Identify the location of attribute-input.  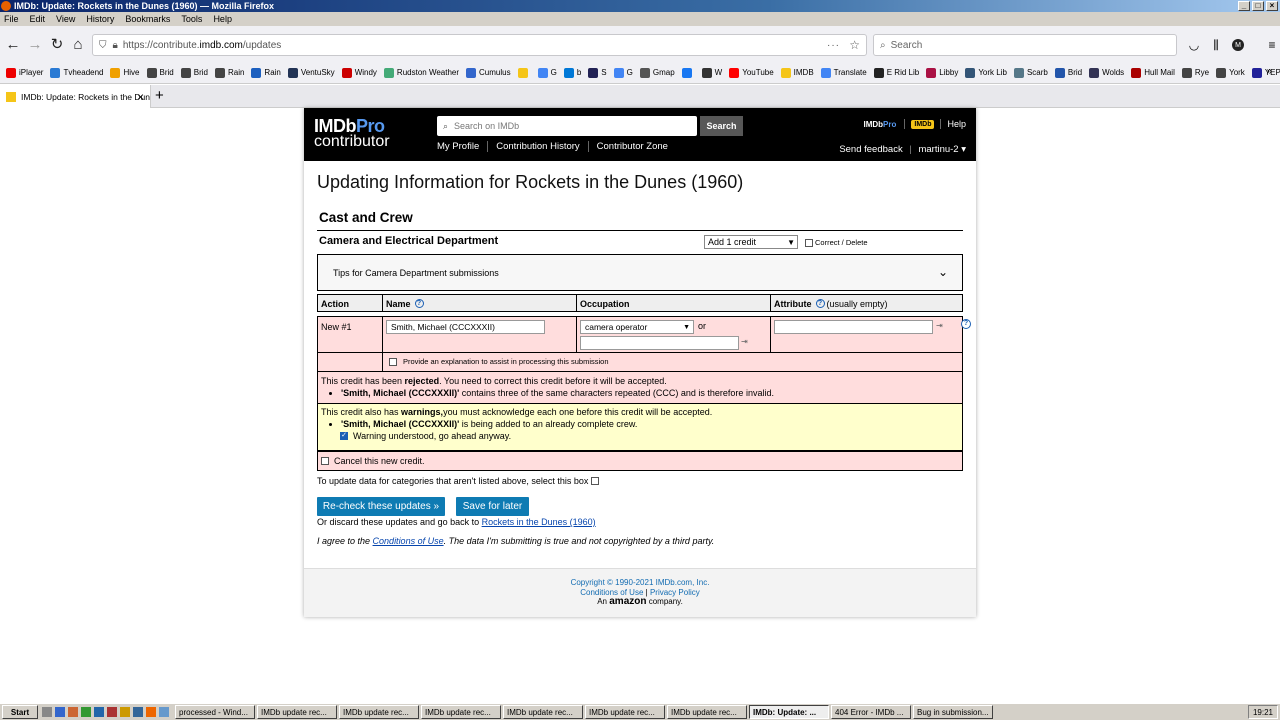
(853, 327).